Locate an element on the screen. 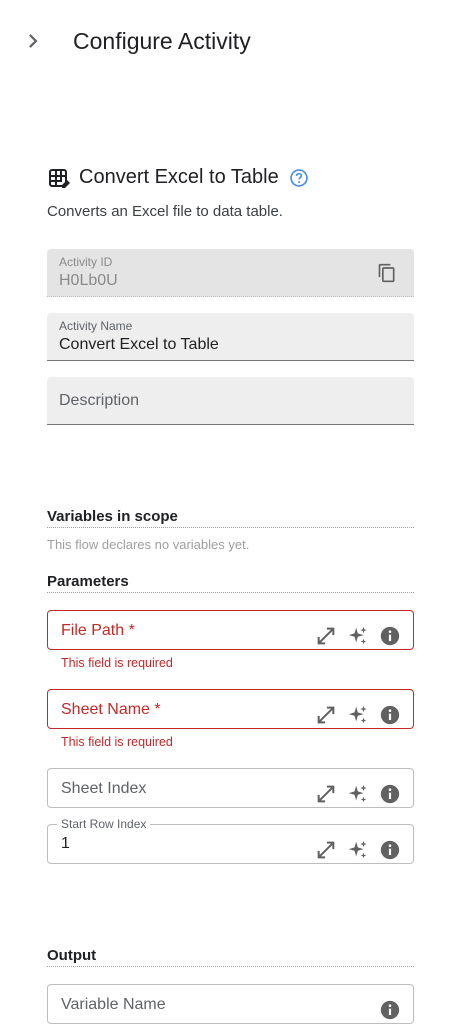  activity-name-label: Activity Name is located at coordinates (96, 326).